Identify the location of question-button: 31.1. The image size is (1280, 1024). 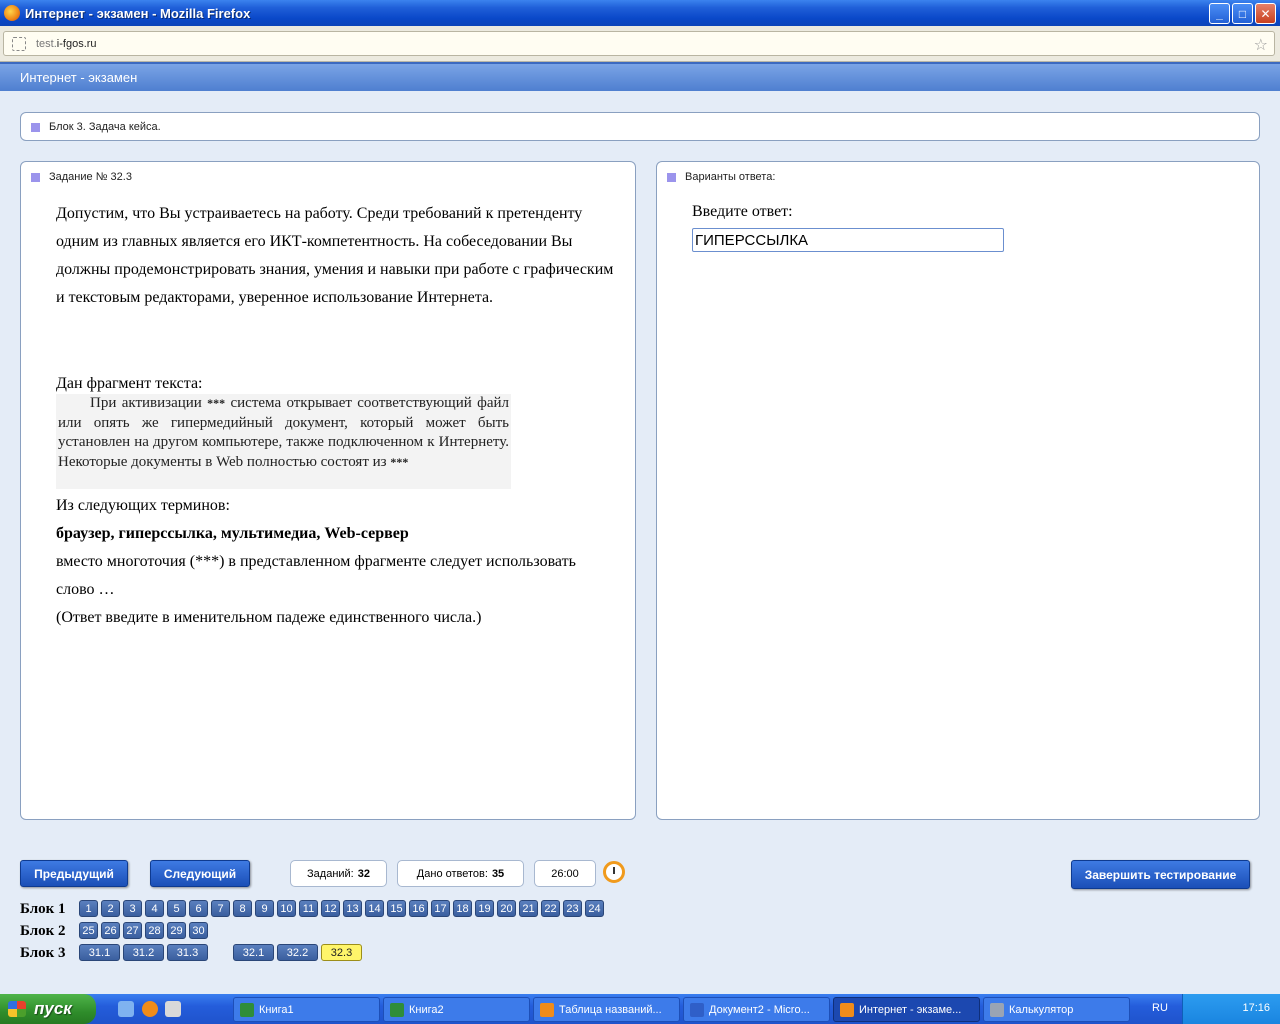
(99, 952).